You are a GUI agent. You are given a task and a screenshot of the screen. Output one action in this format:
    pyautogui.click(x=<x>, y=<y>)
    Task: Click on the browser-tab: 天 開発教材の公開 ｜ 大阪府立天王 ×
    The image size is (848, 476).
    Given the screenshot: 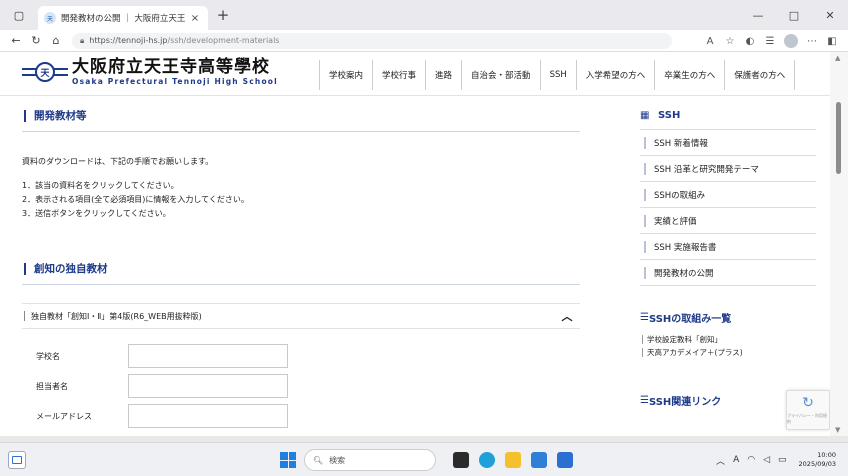 What is the action you would take?
    pyautogui.click(x=123, y=18)
    